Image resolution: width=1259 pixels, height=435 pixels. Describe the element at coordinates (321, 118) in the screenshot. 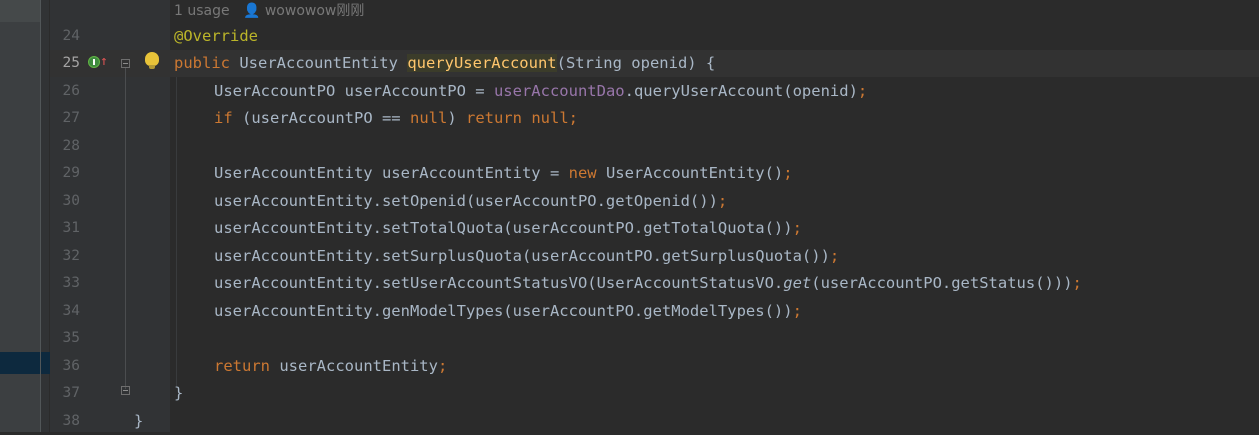

I see `code-text: (userAccountPO ==` at that location.